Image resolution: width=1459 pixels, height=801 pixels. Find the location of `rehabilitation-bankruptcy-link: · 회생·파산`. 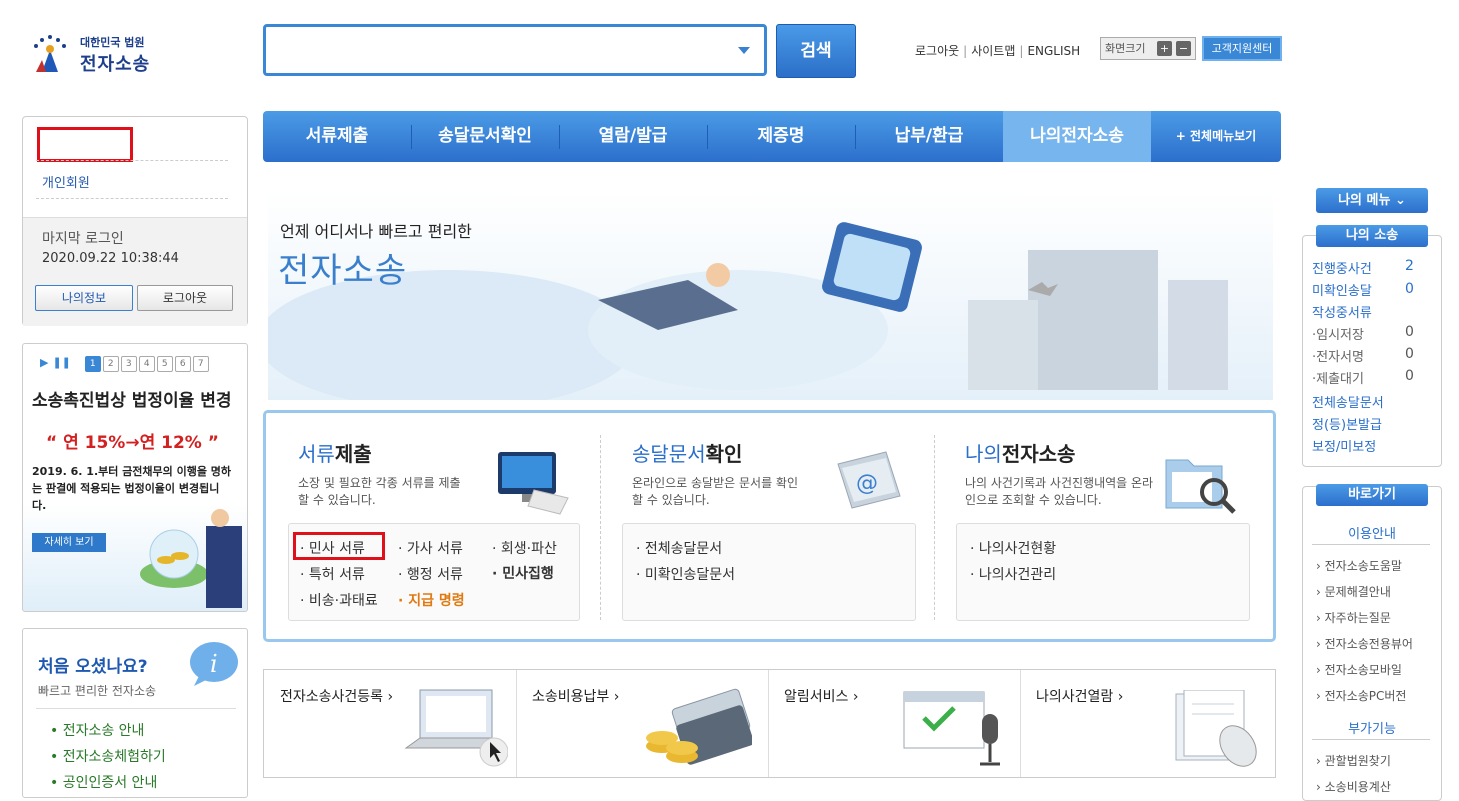

rehabilitation-bankruptcy-link: · 회생·파산 is located at coordinates (524, 548).